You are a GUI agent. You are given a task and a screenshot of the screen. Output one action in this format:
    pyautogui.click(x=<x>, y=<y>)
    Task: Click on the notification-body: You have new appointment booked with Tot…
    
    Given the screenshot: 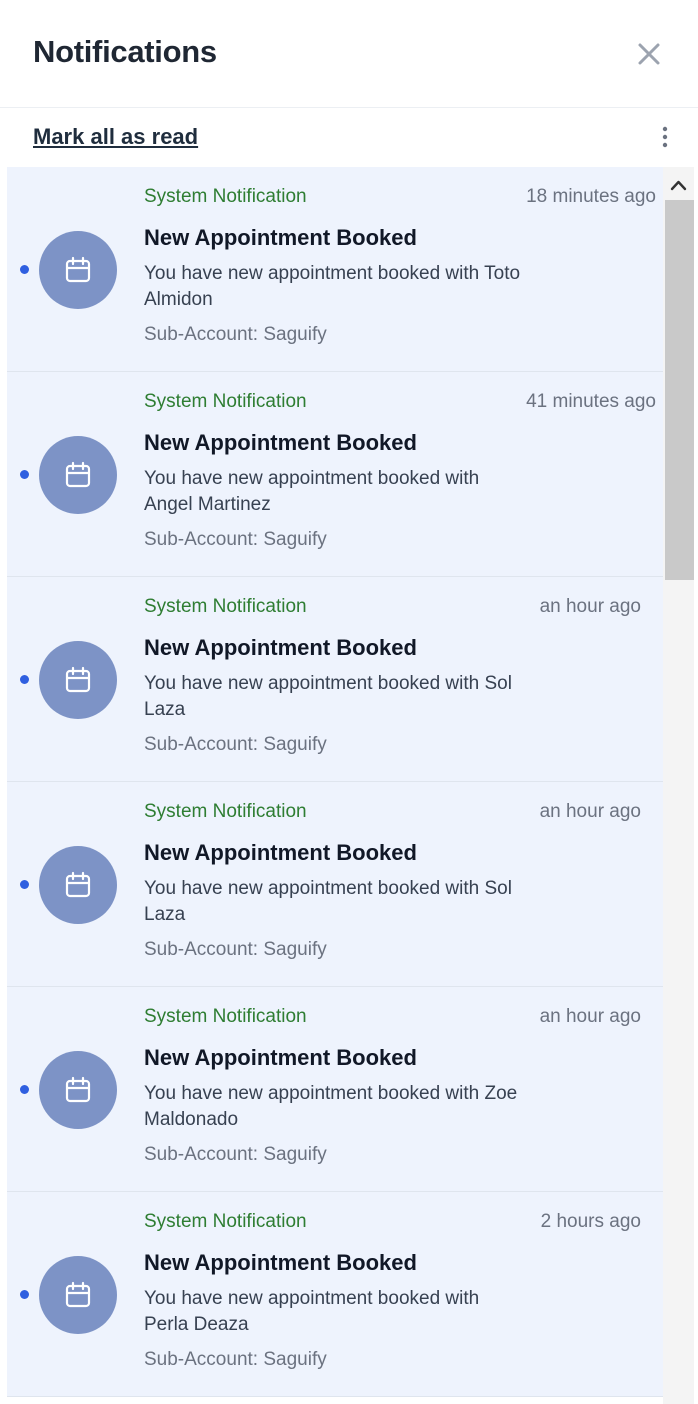 What is the action you would take?
    pyautogui.click(x=332, y=286)
    